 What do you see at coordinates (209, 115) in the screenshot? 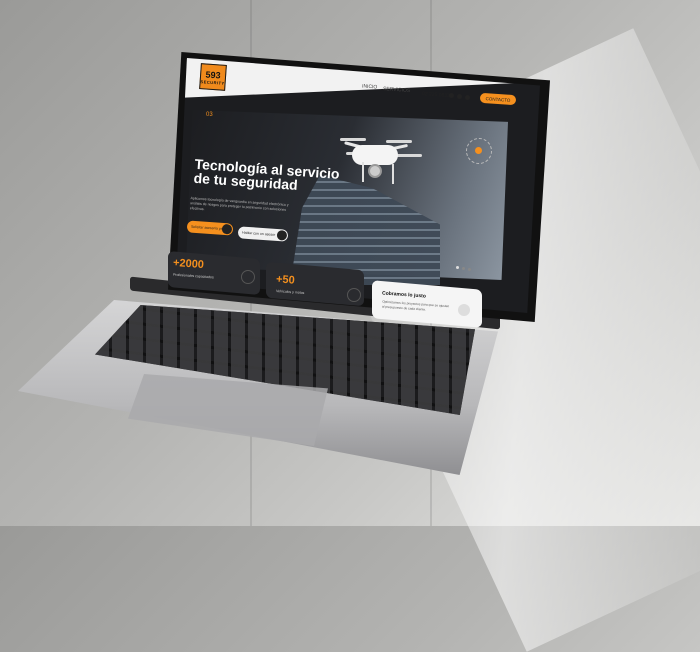
I see `slide-counter: 03` at bounding box center [209, 115].